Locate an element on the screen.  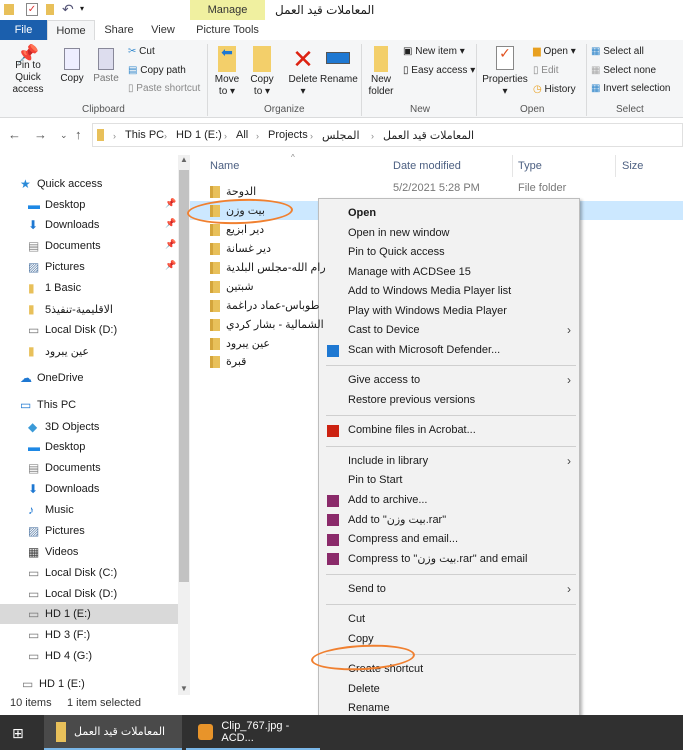
nav-scrollbar-thumb is located at coordinates (184, 376).